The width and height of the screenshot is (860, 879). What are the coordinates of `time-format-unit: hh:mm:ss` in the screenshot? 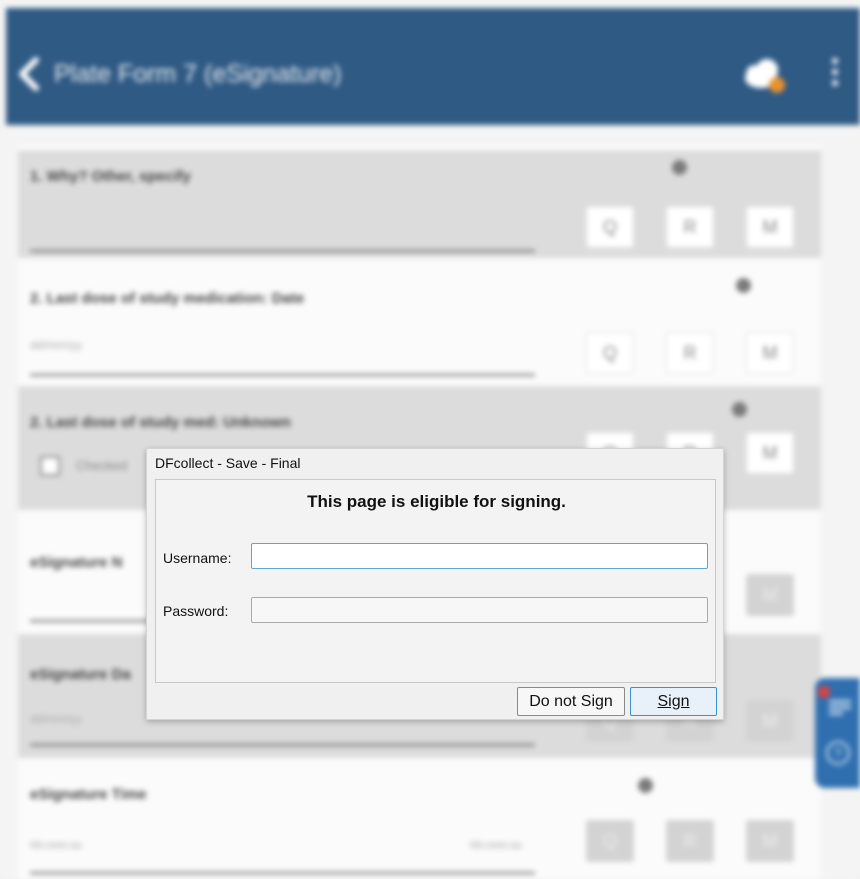 It's located at (496, 845).